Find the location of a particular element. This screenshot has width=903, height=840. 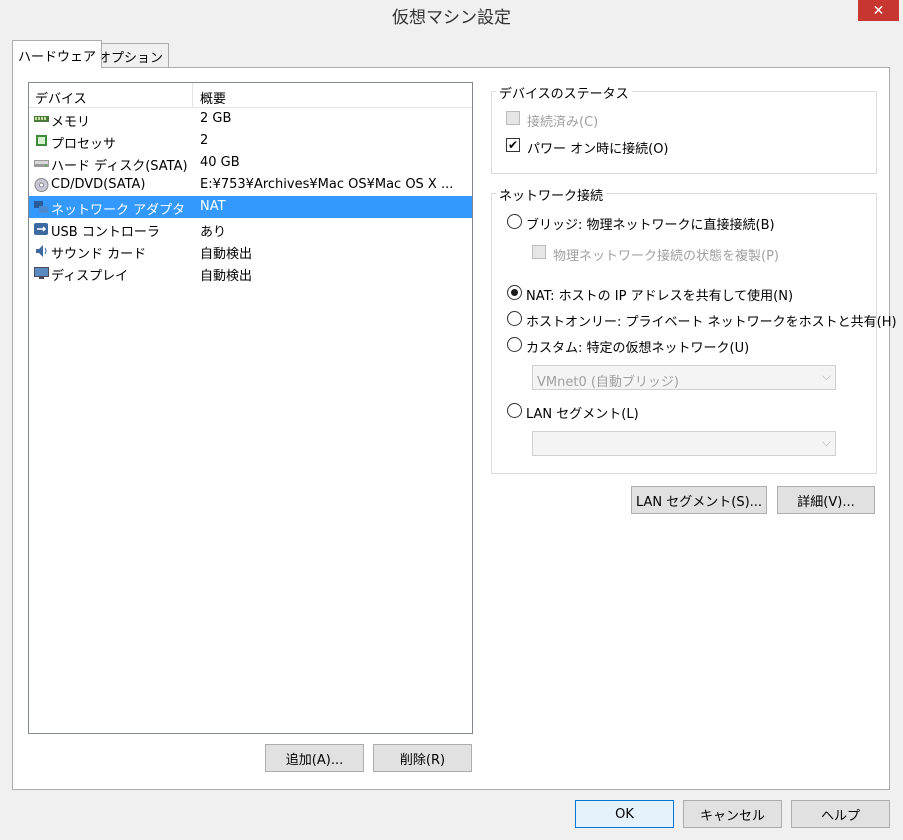

network-adapter-icon is located at coordinates (41, 207).